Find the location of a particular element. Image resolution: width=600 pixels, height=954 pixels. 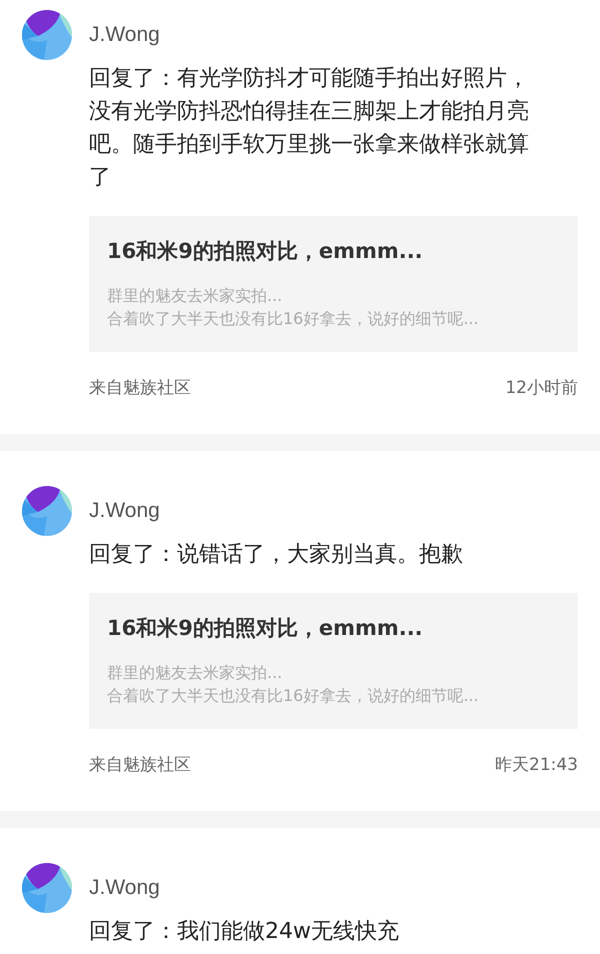

post-time: 12小时前 is located at coordinates (541, 388).